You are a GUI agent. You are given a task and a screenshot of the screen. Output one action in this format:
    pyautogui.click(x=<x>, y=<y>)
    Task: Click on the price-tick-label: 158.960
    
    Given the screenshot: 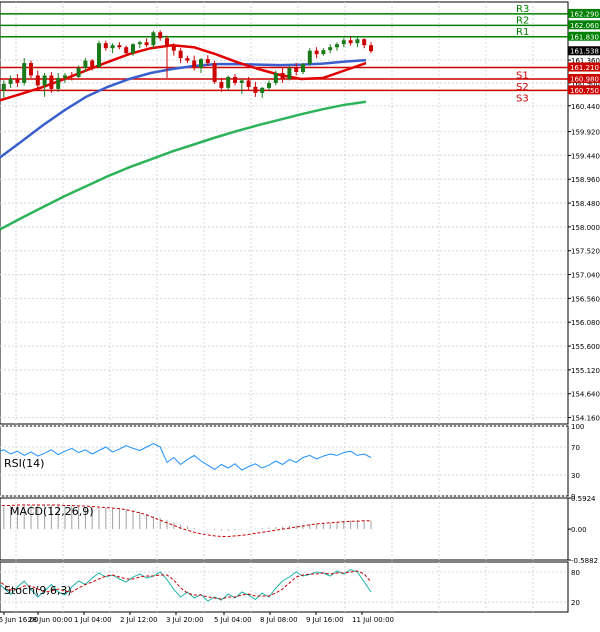 What is the action you would take?
    pyautogui.click(x=585, y=180)
    